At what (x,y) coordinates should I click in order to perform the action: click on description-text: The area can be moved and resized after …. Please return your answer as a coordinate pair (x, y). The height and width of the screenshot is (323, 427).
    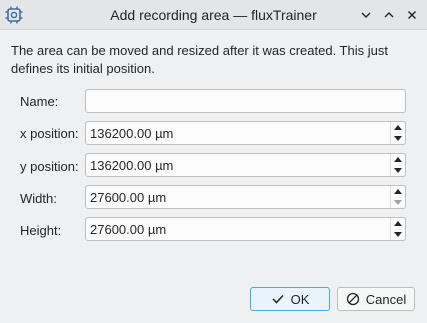
    Looking at the image, I should click on (211, 60).